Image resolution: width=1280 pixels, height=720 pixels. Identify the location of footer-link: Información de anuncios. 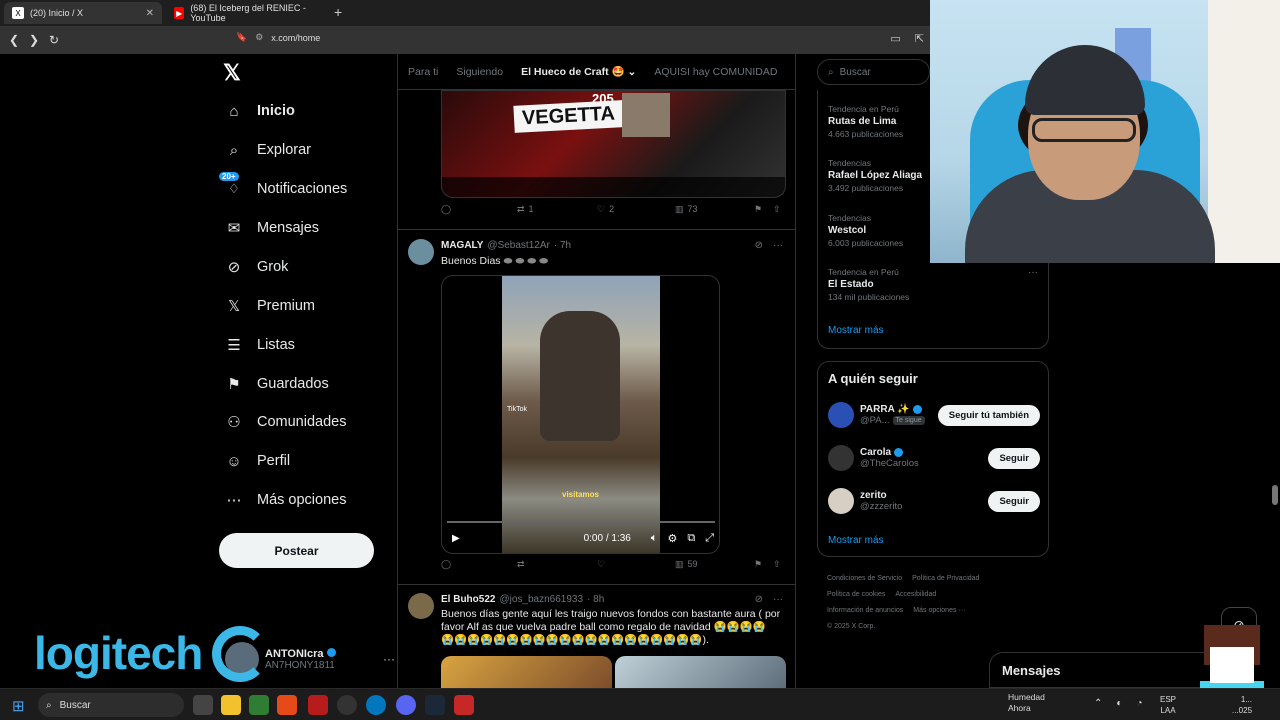
(865, 610).